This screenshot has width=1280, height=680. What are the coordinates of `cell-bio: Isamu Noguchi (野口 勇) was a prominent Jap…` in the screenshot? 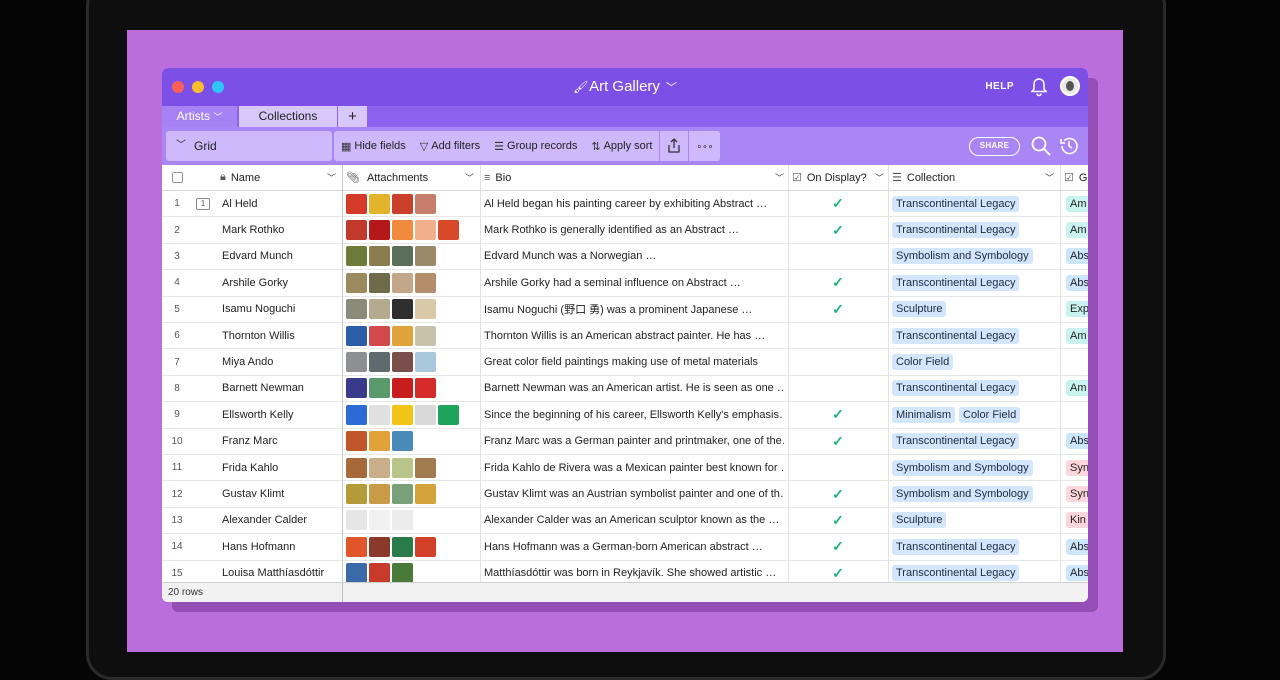 It's located at (634, 309).